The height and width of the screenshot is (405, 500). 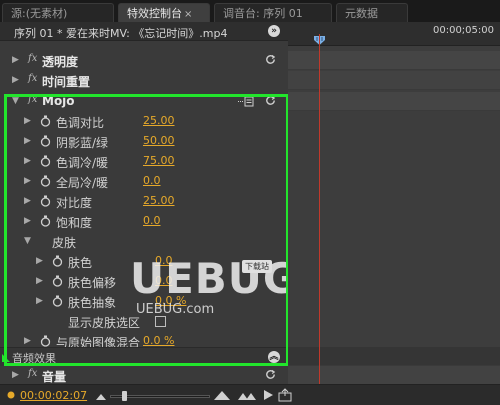 What do you see at coordinates (285, 395) in the screenshot?
I see `export-icon` at bounding box center [285, 395].